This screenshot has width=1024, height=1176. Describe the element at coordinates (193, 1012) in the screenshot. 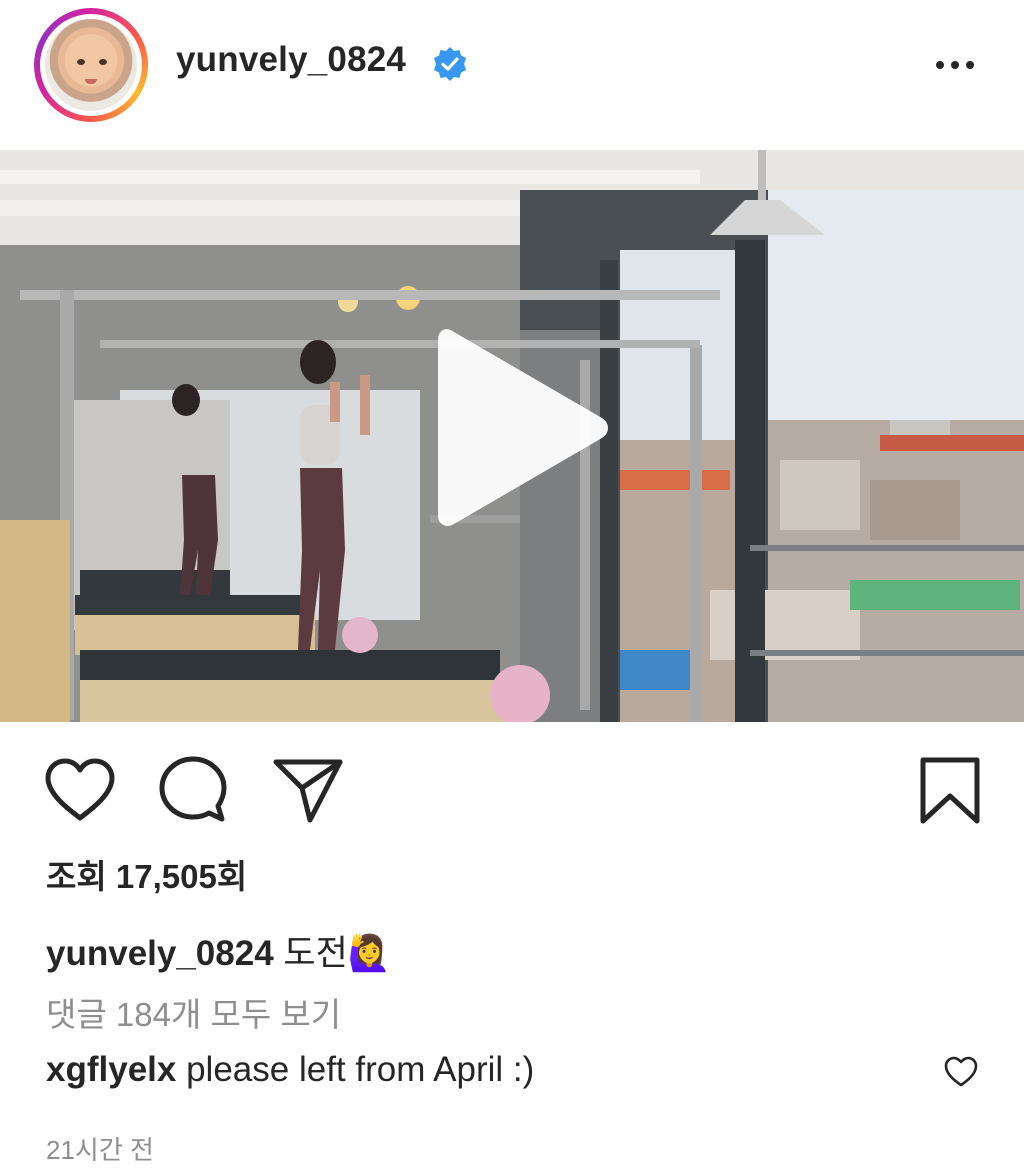

I see `view-all-comments-link: 댓글 184개 모두 보기` at that location.